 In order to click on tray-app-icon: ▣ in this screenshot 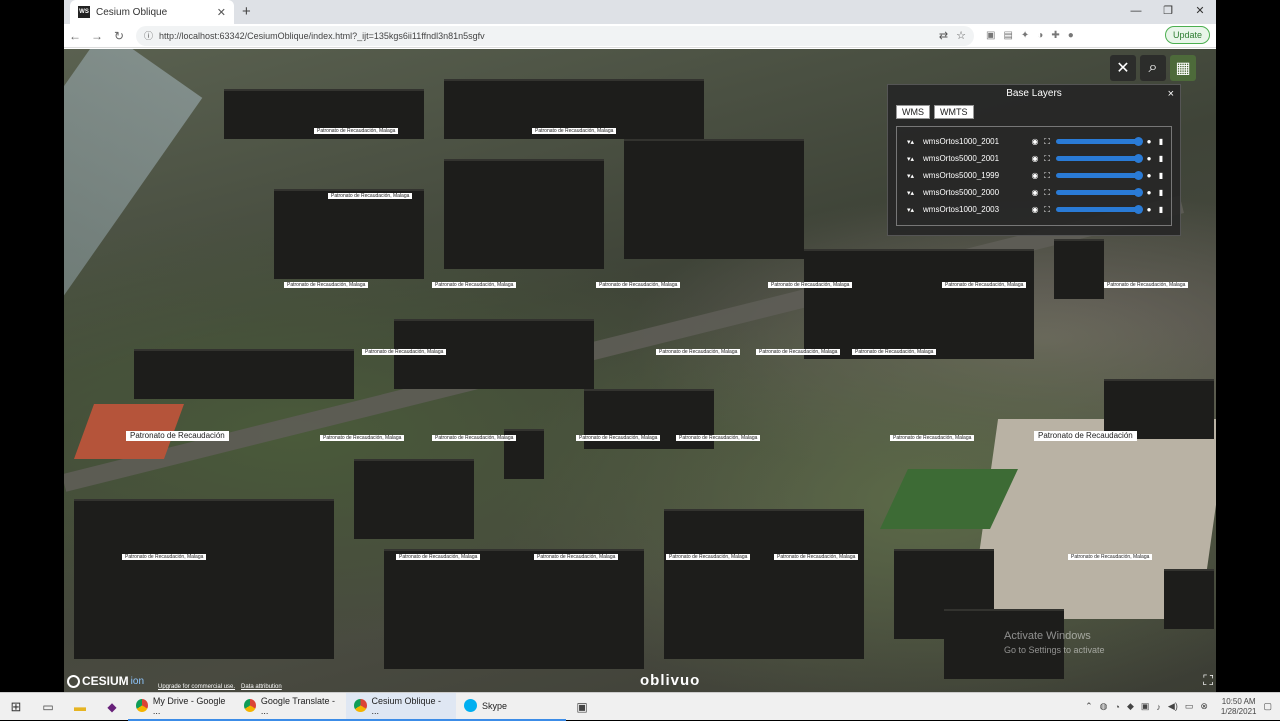, I will do `click(1145, 706)`.